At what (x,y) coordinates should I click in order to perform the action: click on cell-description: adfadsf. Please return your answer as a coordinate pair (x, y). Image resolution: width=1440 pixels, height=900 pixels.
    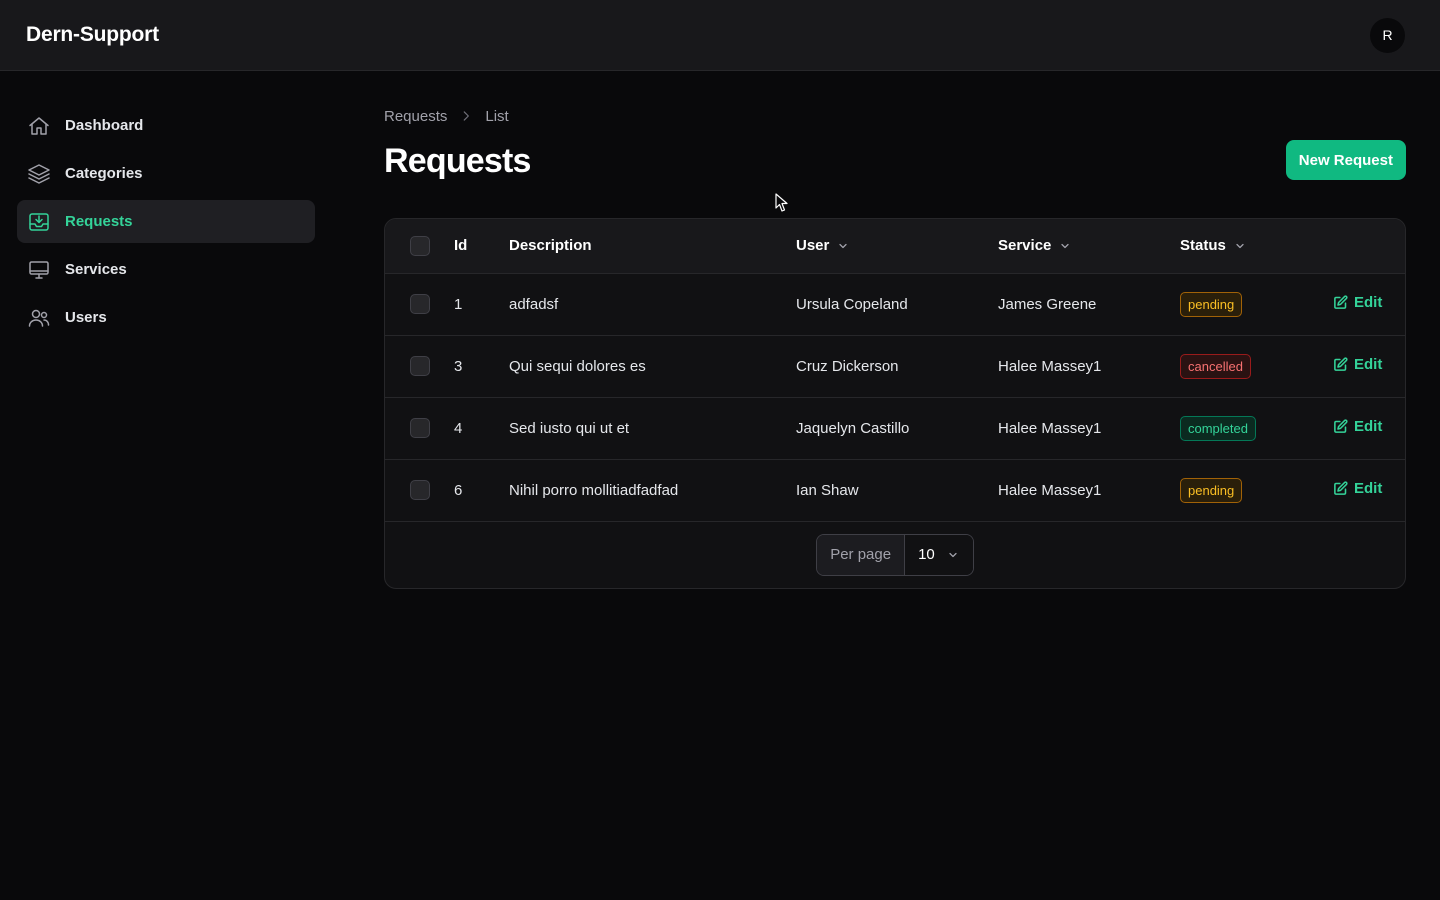
    Looking at the image, I should click on (534, 304).